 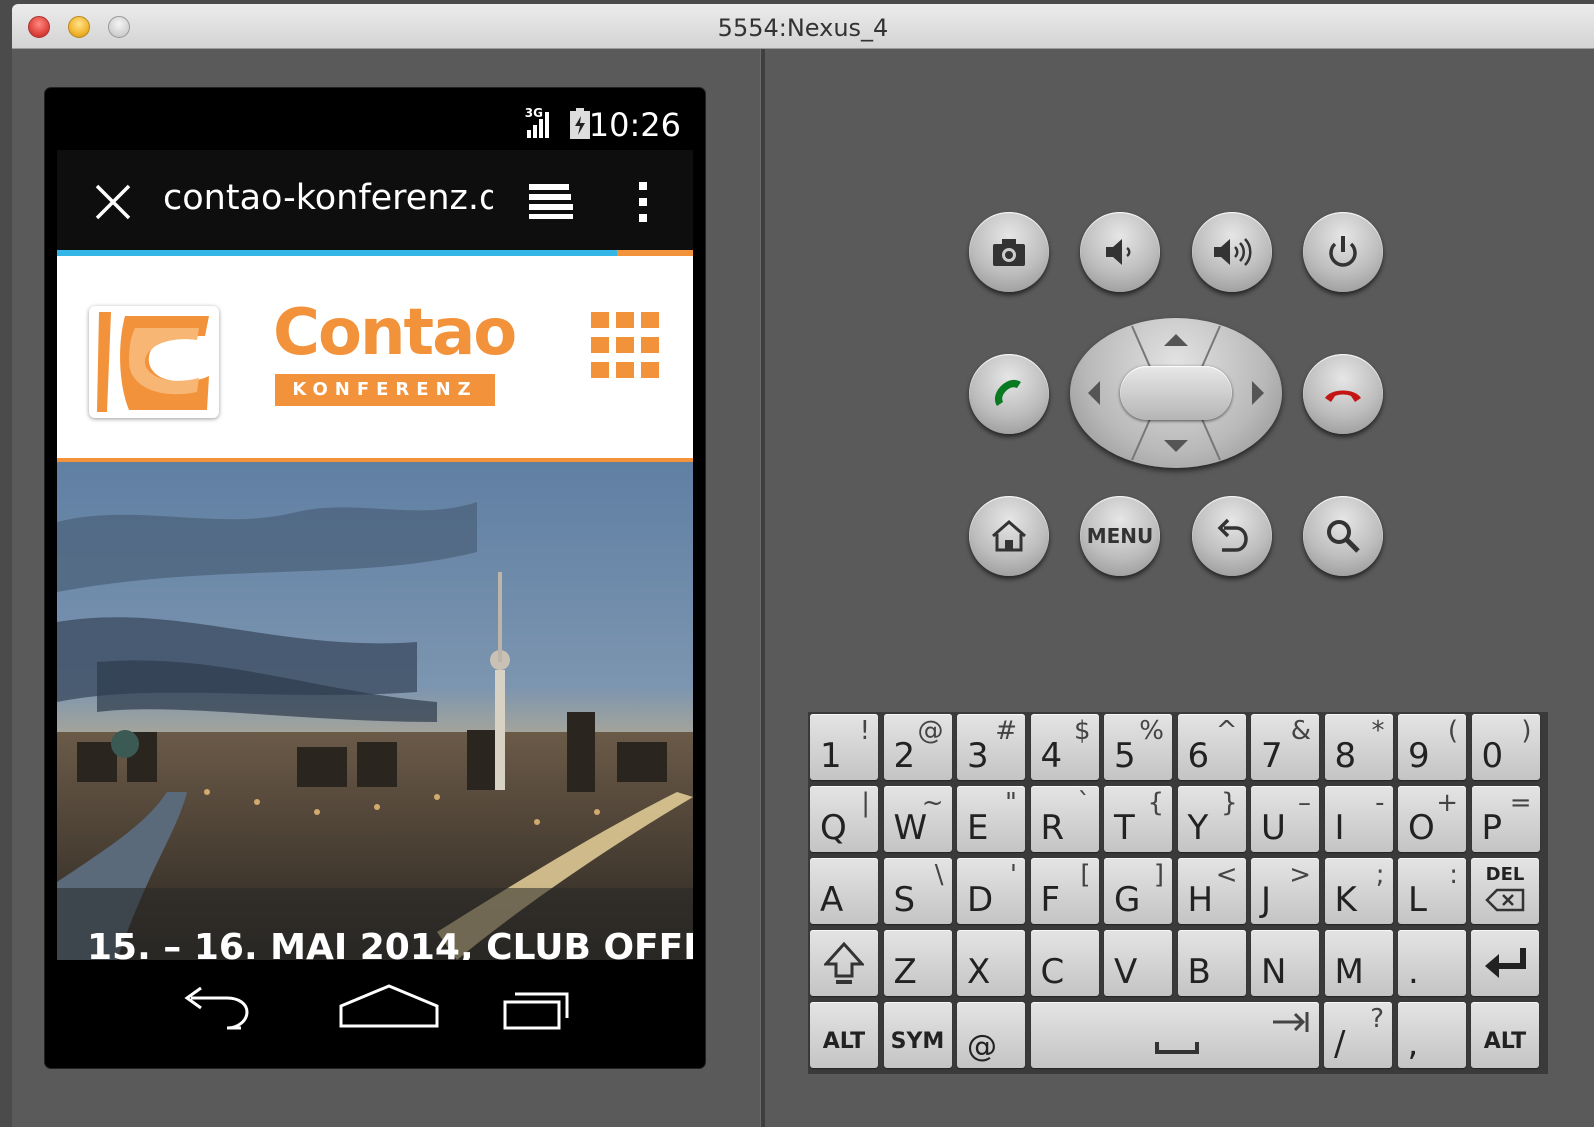 What do you see at coordinates (1505, 747) in the screenshot?
I see `key-row1-9: 0)` at bounding box center [1505, 747].